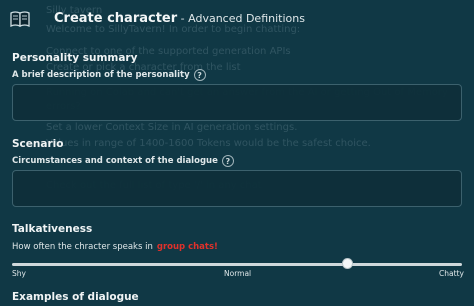 Image resolution: width=474 pixels, height=306 pixels. What do you see at coordinates (20, 19) in the screenshot?
I see `book-icon` at bounding box center [20, 19].